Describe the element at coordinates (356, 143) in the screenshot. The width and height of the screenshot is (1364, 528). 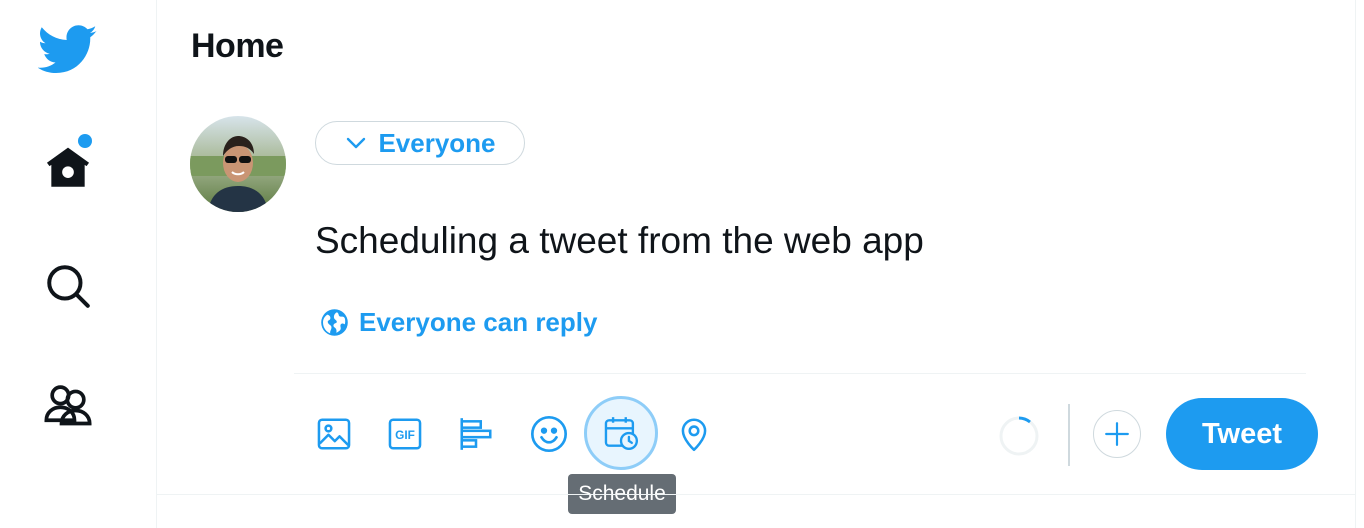
I see `chevron-down-icon` at that location.